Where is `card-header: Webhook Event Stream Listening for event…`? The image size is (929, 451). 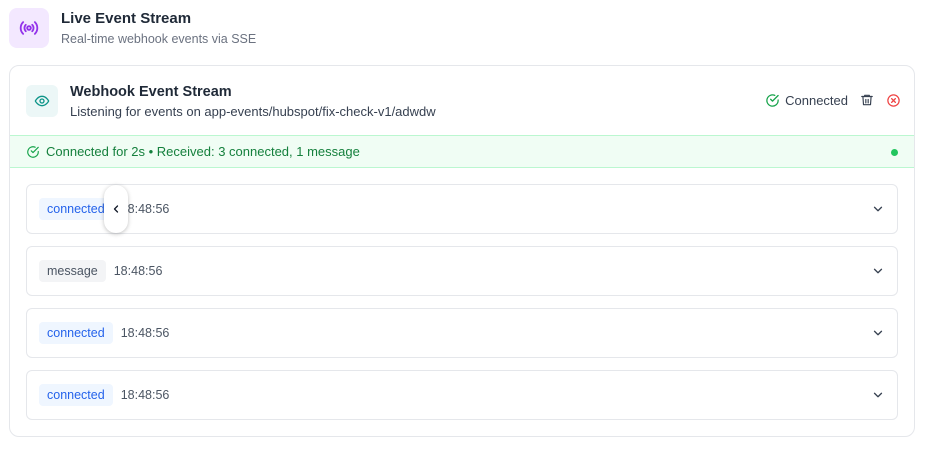 card-header: Webhook Event Stream Listening for event… is located at coordinates (462, 100).